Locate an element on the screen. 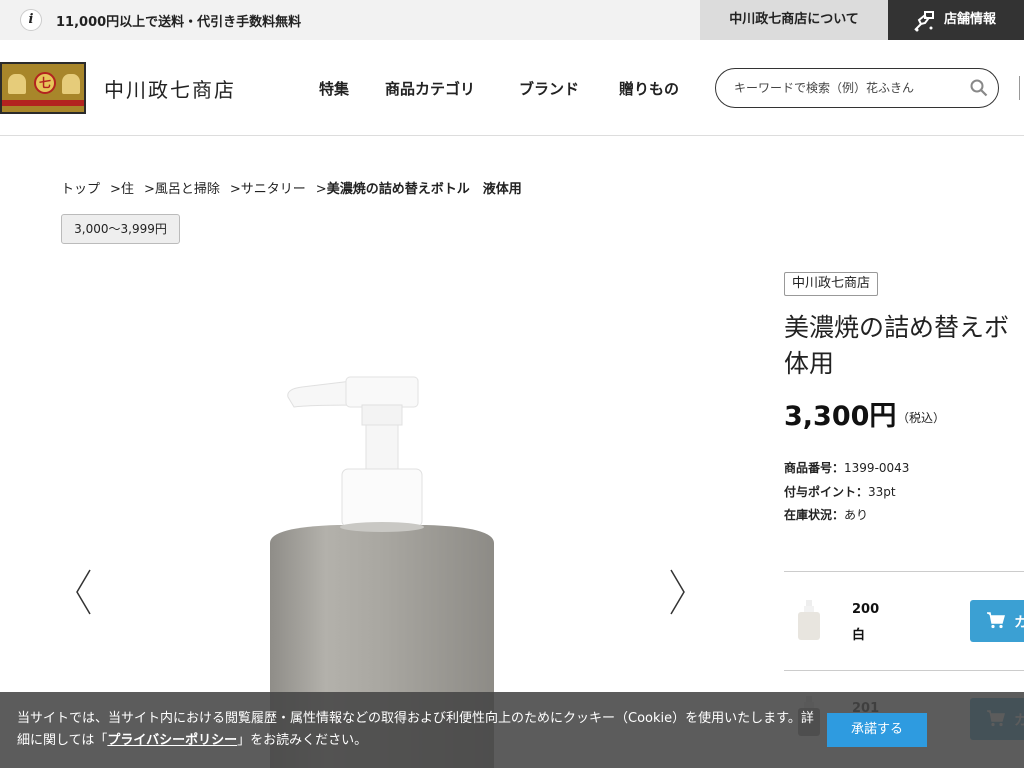 The image size is (1024, 768). maker-tag: 中川政七商店 is located at coordinates (831, 284).